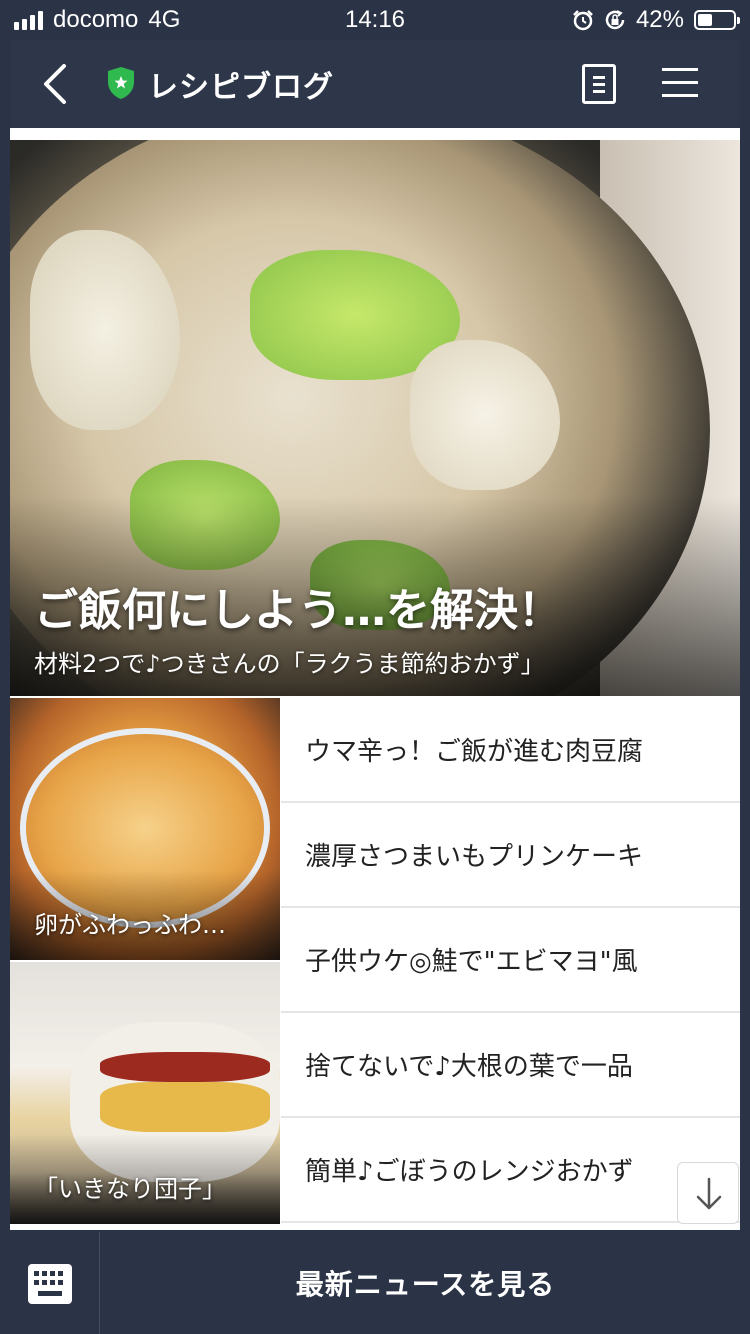  What do you see at coordinates (510, 750) in the screenshot?
I see `list-item: ウマ辛っ！ご飯が進む肉豆腐` at bounding box center [510, 750].